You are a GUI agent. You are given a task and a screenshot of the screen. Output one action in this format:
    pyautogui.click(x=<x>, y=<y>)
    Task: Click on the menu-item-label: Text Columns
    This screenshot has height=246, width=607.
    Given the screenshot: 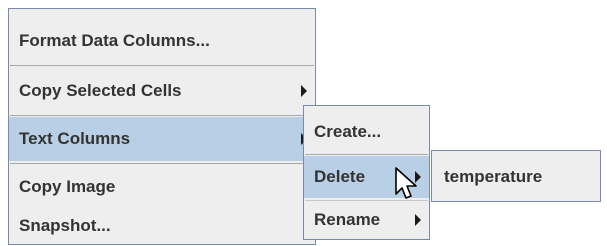 What is the action you would take?
    pyautogui.click(x=75, y=138)
    